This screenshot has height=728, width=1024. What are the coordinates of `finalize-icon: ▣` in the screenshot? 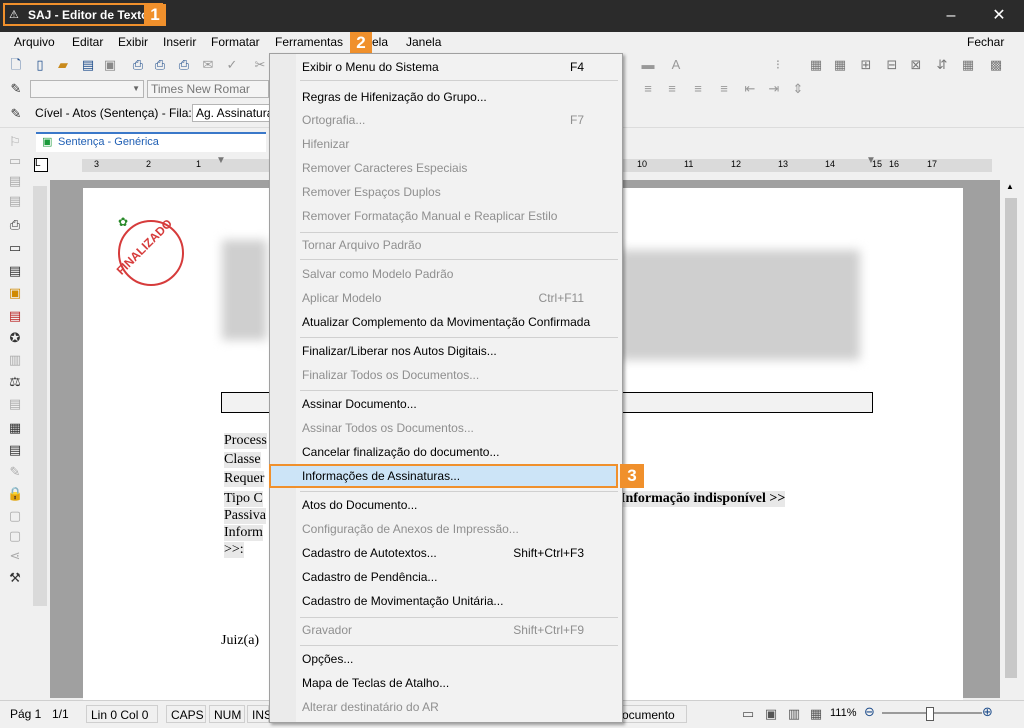 It's located at (15, 293).